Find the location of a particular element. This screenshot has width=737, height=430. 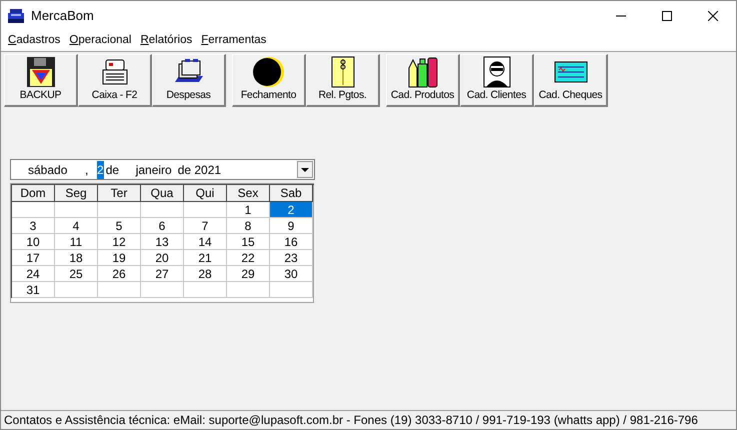

toolbar-button: Rel. Pgtos. is located at coordinates (343, 80).